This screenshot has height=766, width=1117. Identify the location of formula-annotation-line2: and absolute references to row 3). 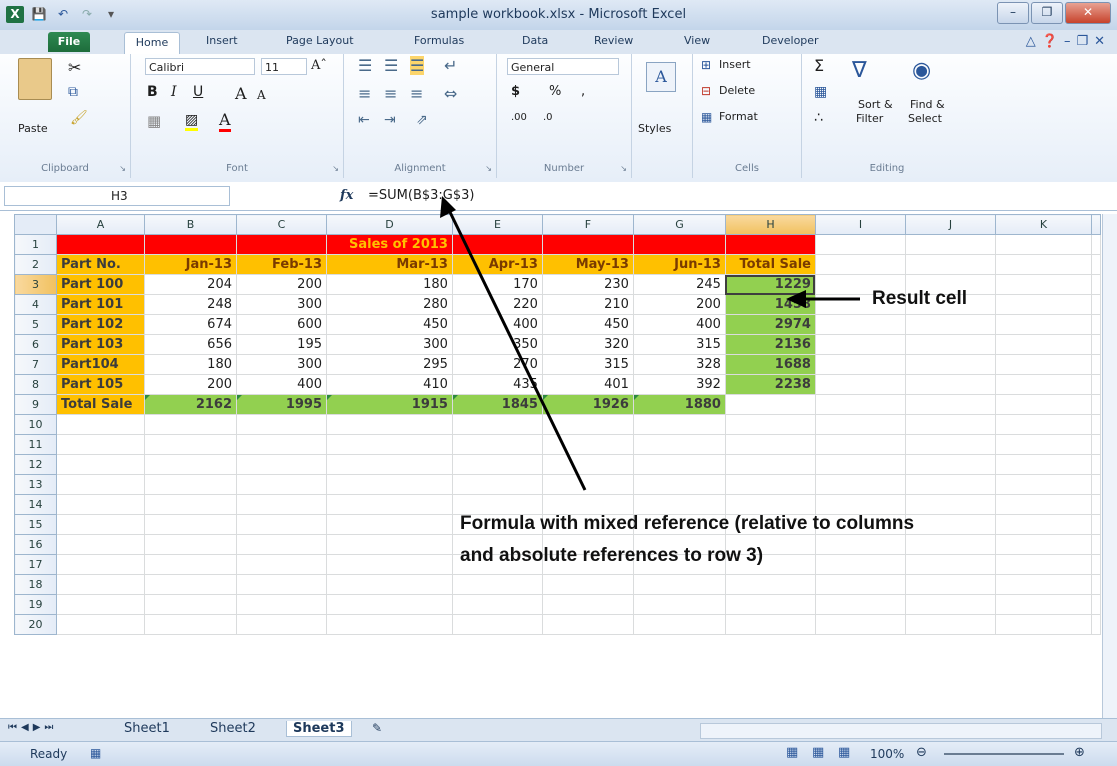
(612, 555).